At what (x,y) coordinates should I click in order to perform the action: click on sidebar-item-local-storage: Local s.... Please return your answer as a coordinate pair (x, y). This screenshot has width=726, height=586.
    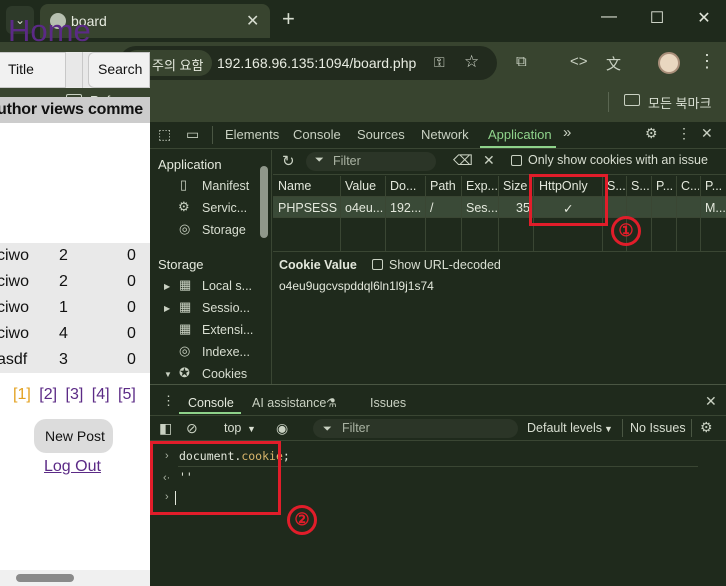
    Looking at the image, I should click on (227, 286).